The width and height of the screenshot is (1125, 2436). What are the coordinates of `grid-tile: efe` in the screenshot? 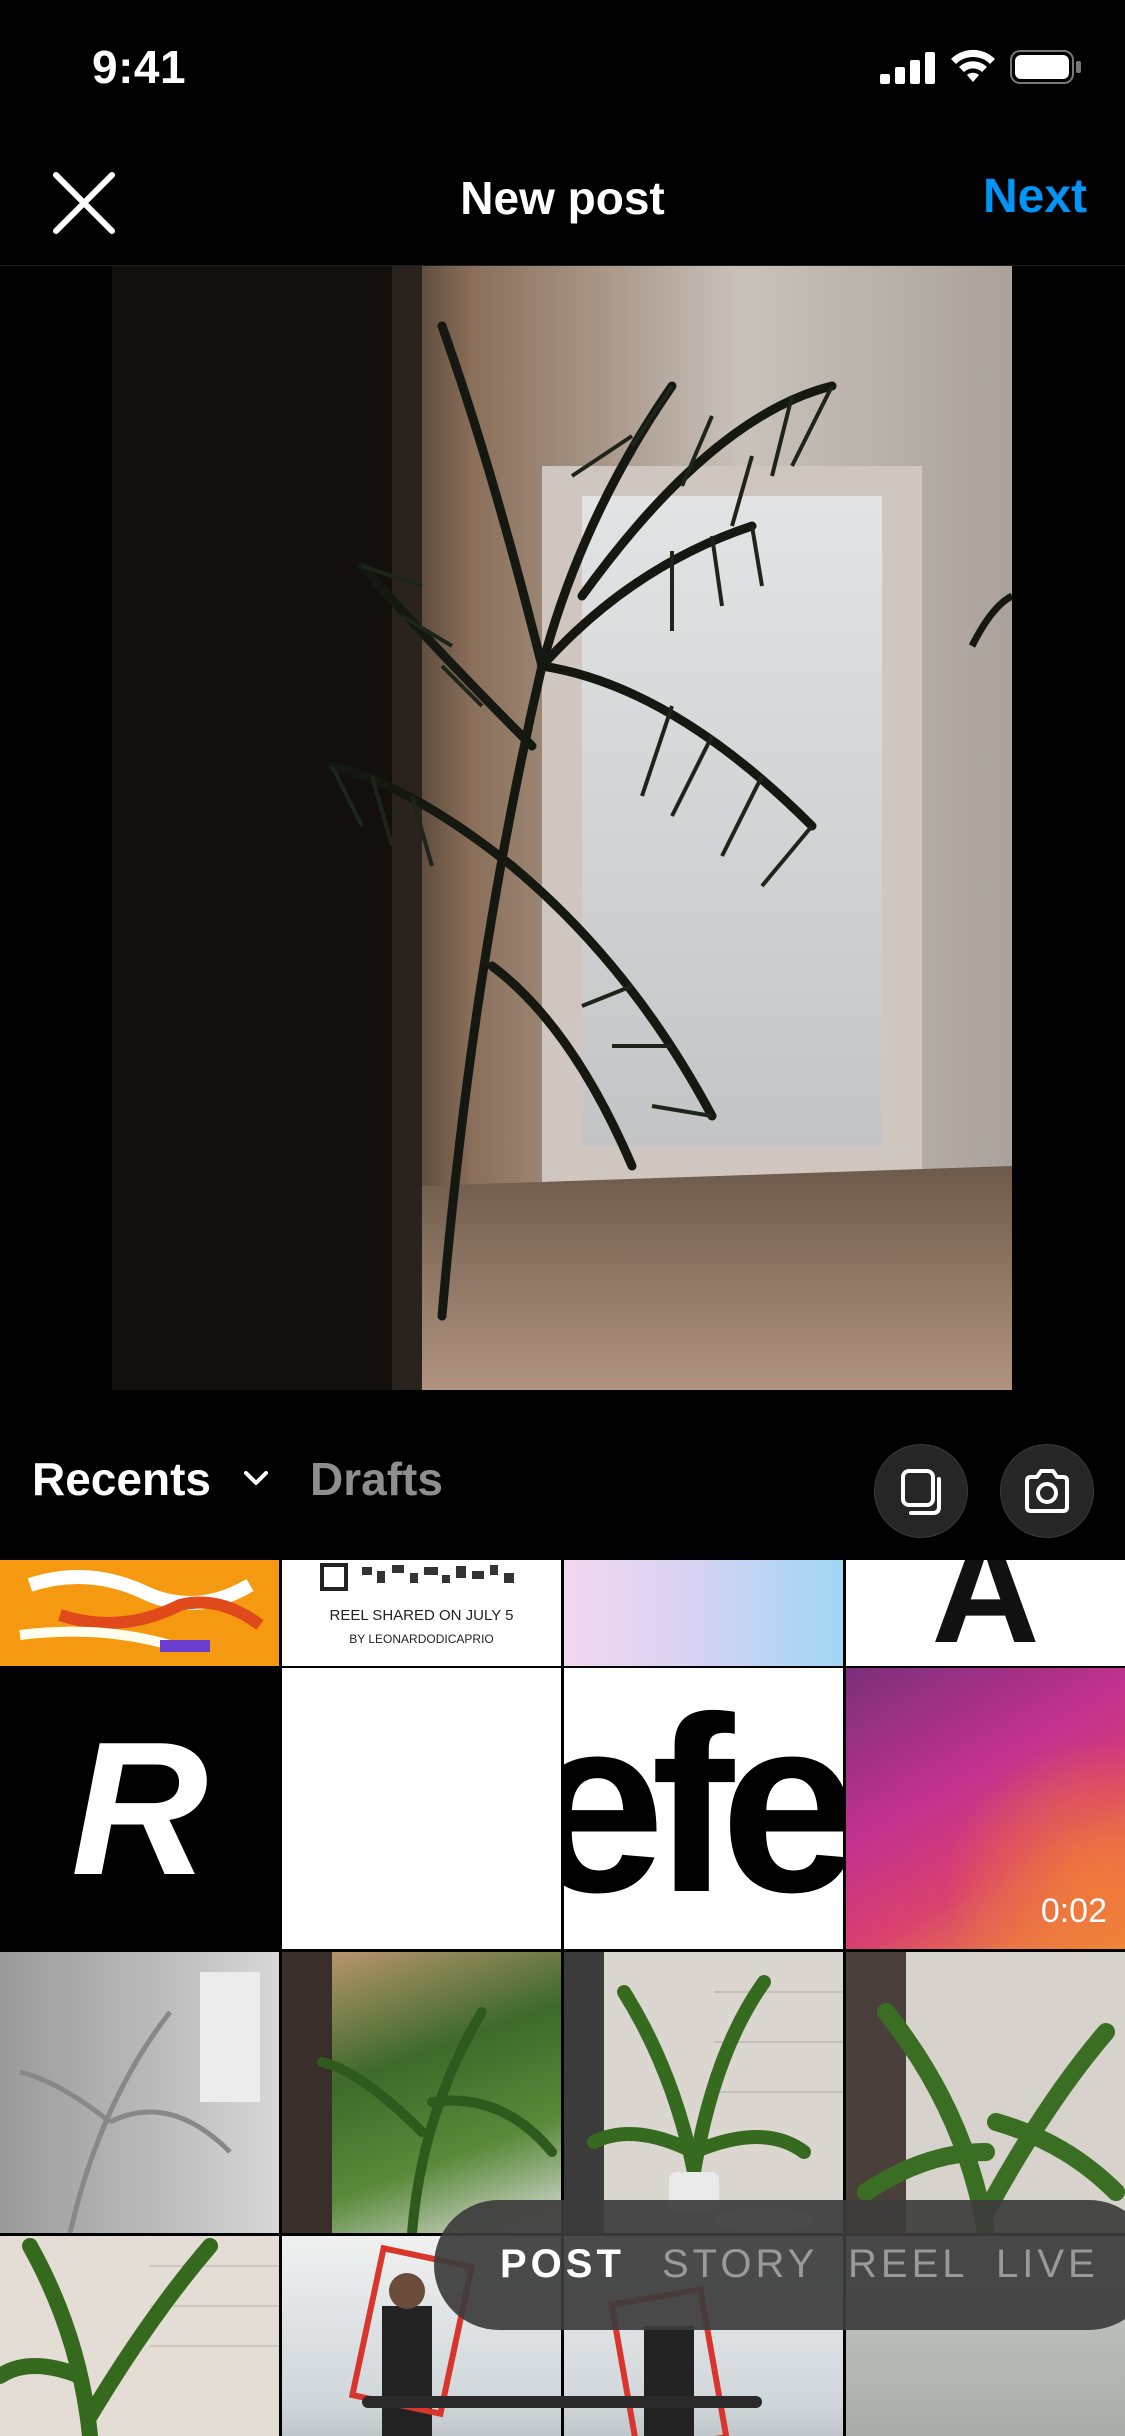 It's located at (703, 1808).